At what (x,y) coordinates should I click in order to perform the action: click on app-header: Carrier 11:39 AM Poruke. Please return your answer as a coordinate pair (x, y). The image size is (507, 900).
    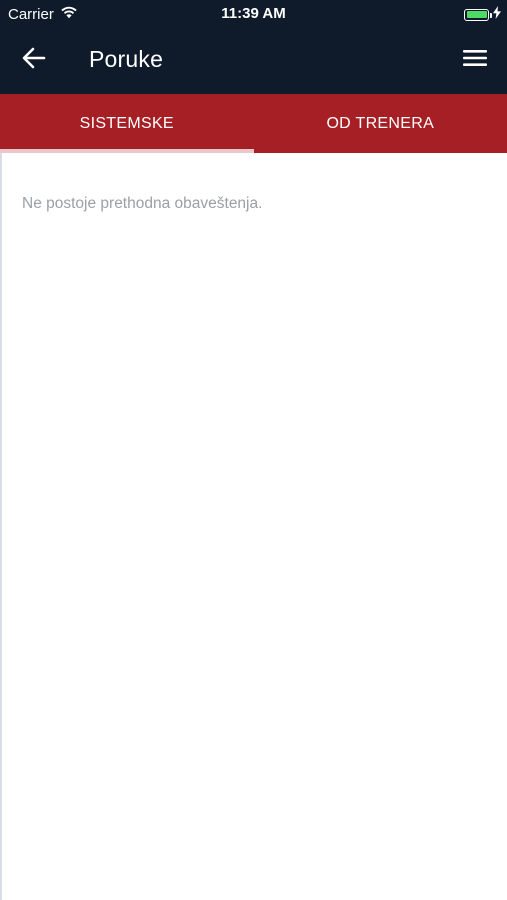
    Looking at the image, I should click on (253, 47).